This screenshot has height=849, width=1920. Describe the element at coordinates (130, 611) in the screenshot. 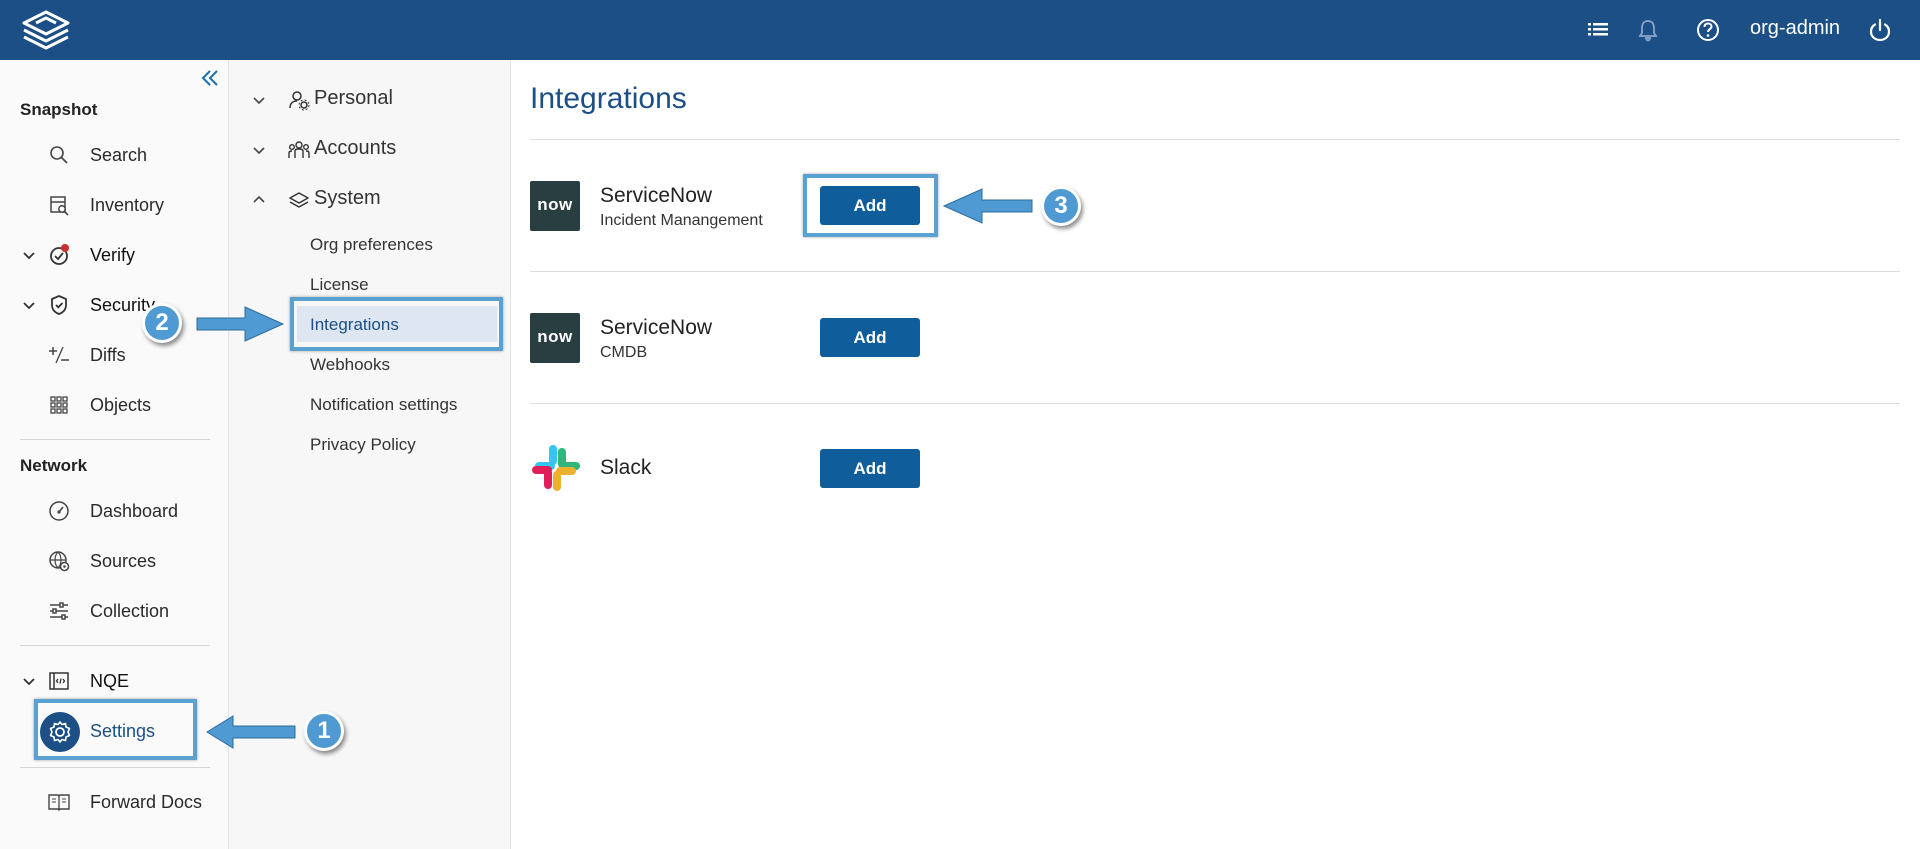

I see `nav-item-label: Collection` at that location.